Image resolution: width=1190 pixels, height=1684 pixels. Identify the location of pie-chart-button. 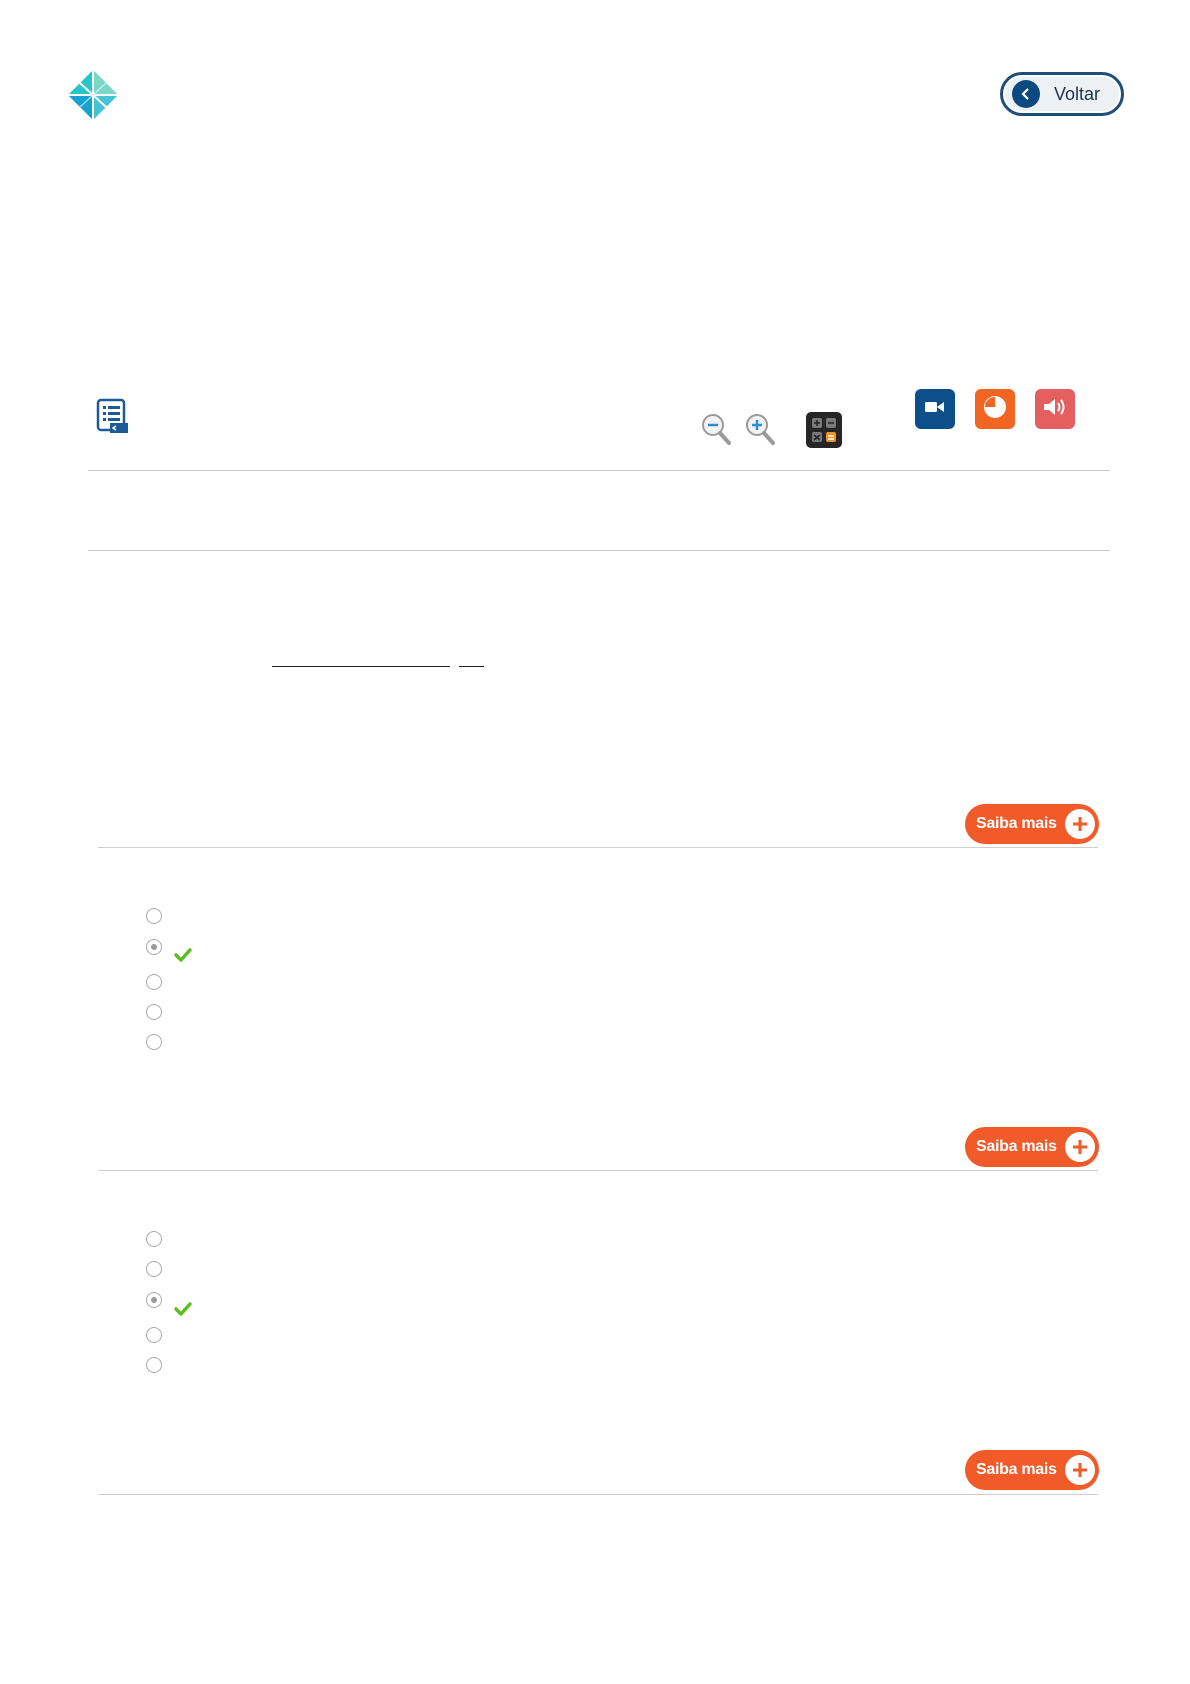
(995, 409).